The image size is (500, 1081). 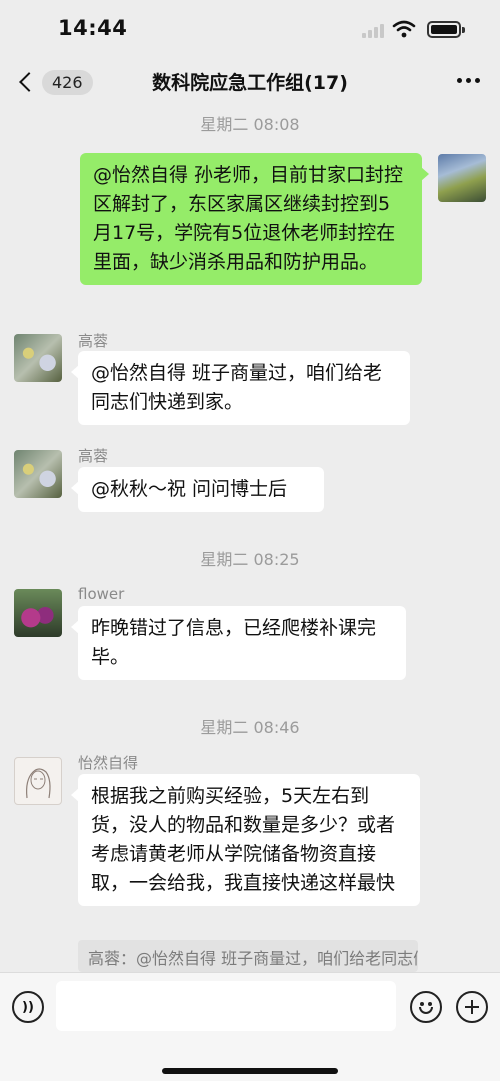 I want to click on chat-header: 426 数科院应急工作组(17), so click(x=250, y=81).